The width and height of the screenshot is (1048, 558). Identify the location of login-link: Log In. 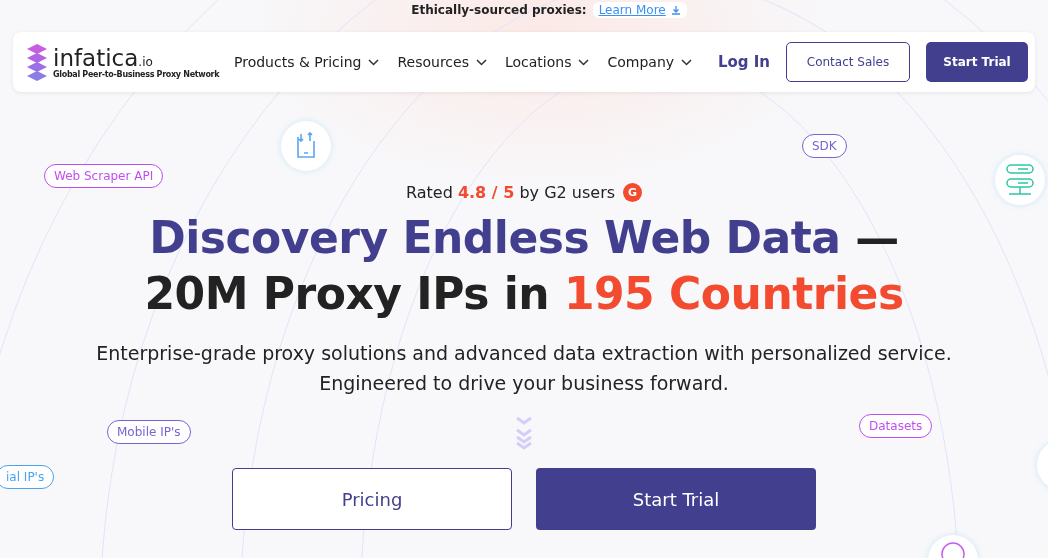
(743, 62).